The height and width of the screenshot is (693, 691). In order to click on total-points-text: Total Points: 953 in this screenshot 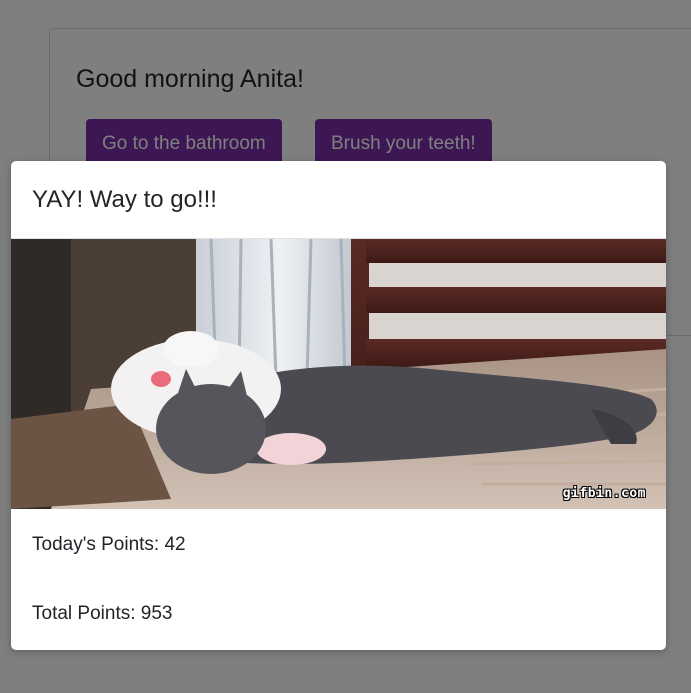, I will do `click(102, 613)`.